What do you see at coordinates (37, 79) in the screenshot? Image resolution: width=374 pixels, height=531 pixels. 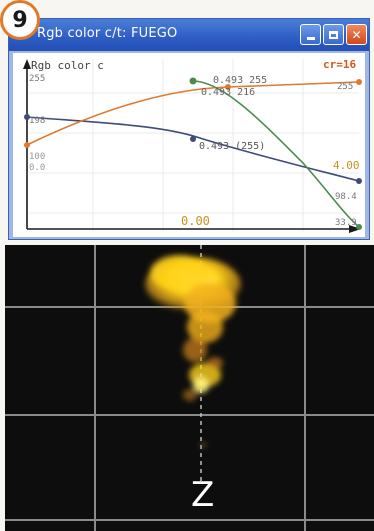 I see `left-axis-label: 255` at bounding box center [37, 79].